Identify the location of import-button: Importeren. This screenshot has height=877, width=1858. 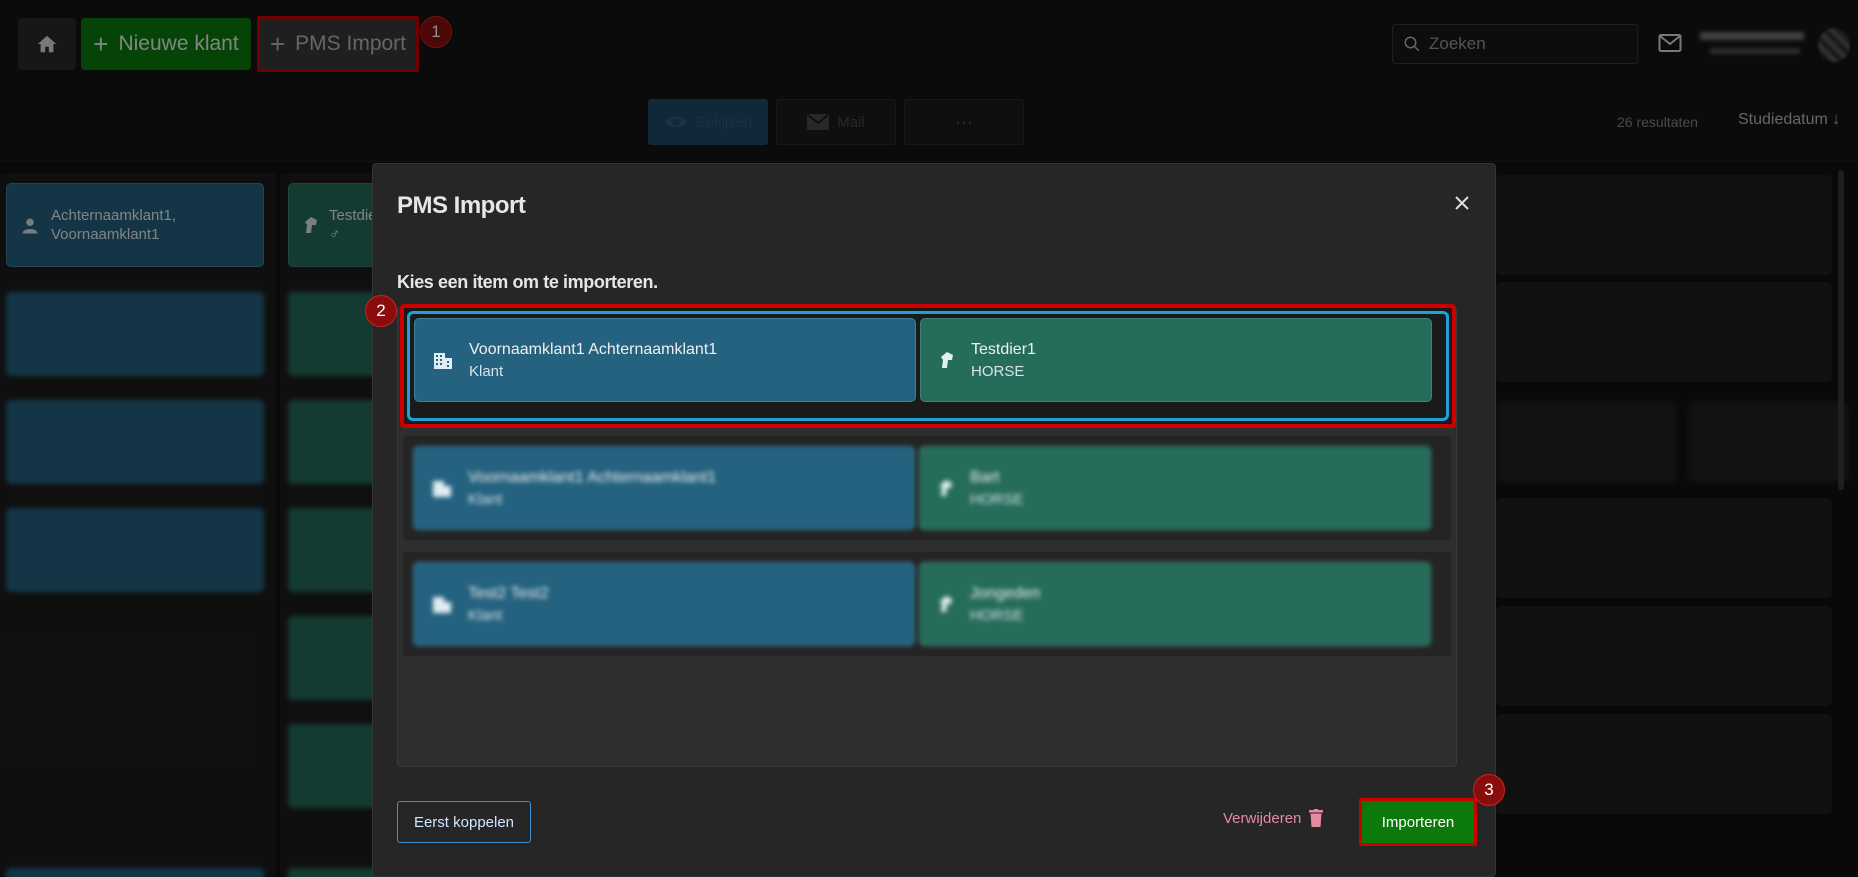
(1418, 822).